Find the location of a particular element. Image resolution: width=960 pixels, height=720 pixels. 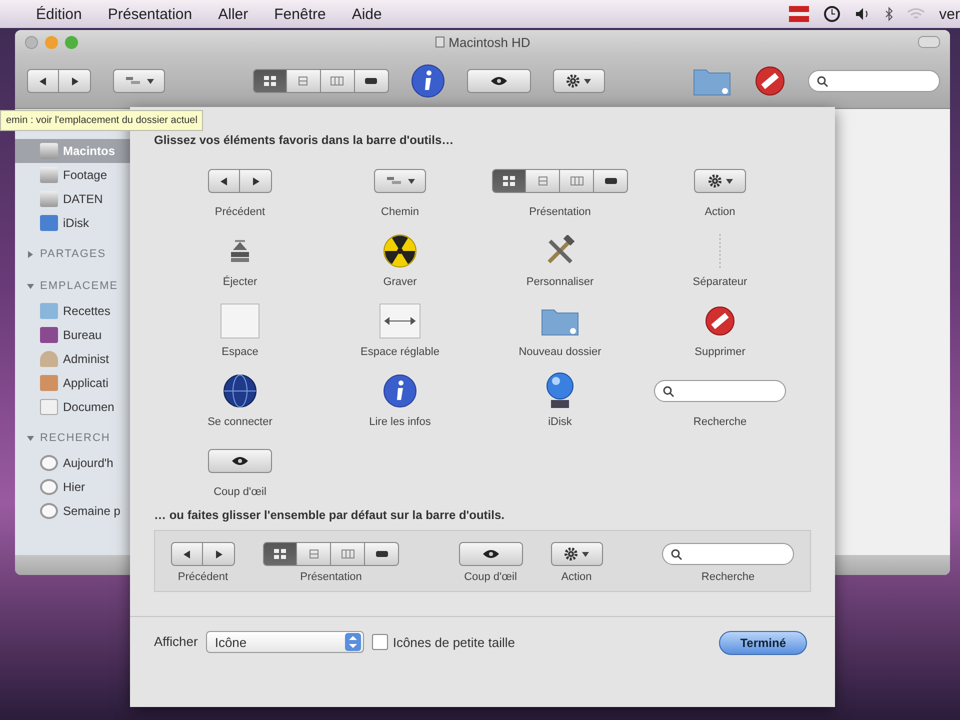

toolbar-toggle-button is located at coordinates (929, 42).